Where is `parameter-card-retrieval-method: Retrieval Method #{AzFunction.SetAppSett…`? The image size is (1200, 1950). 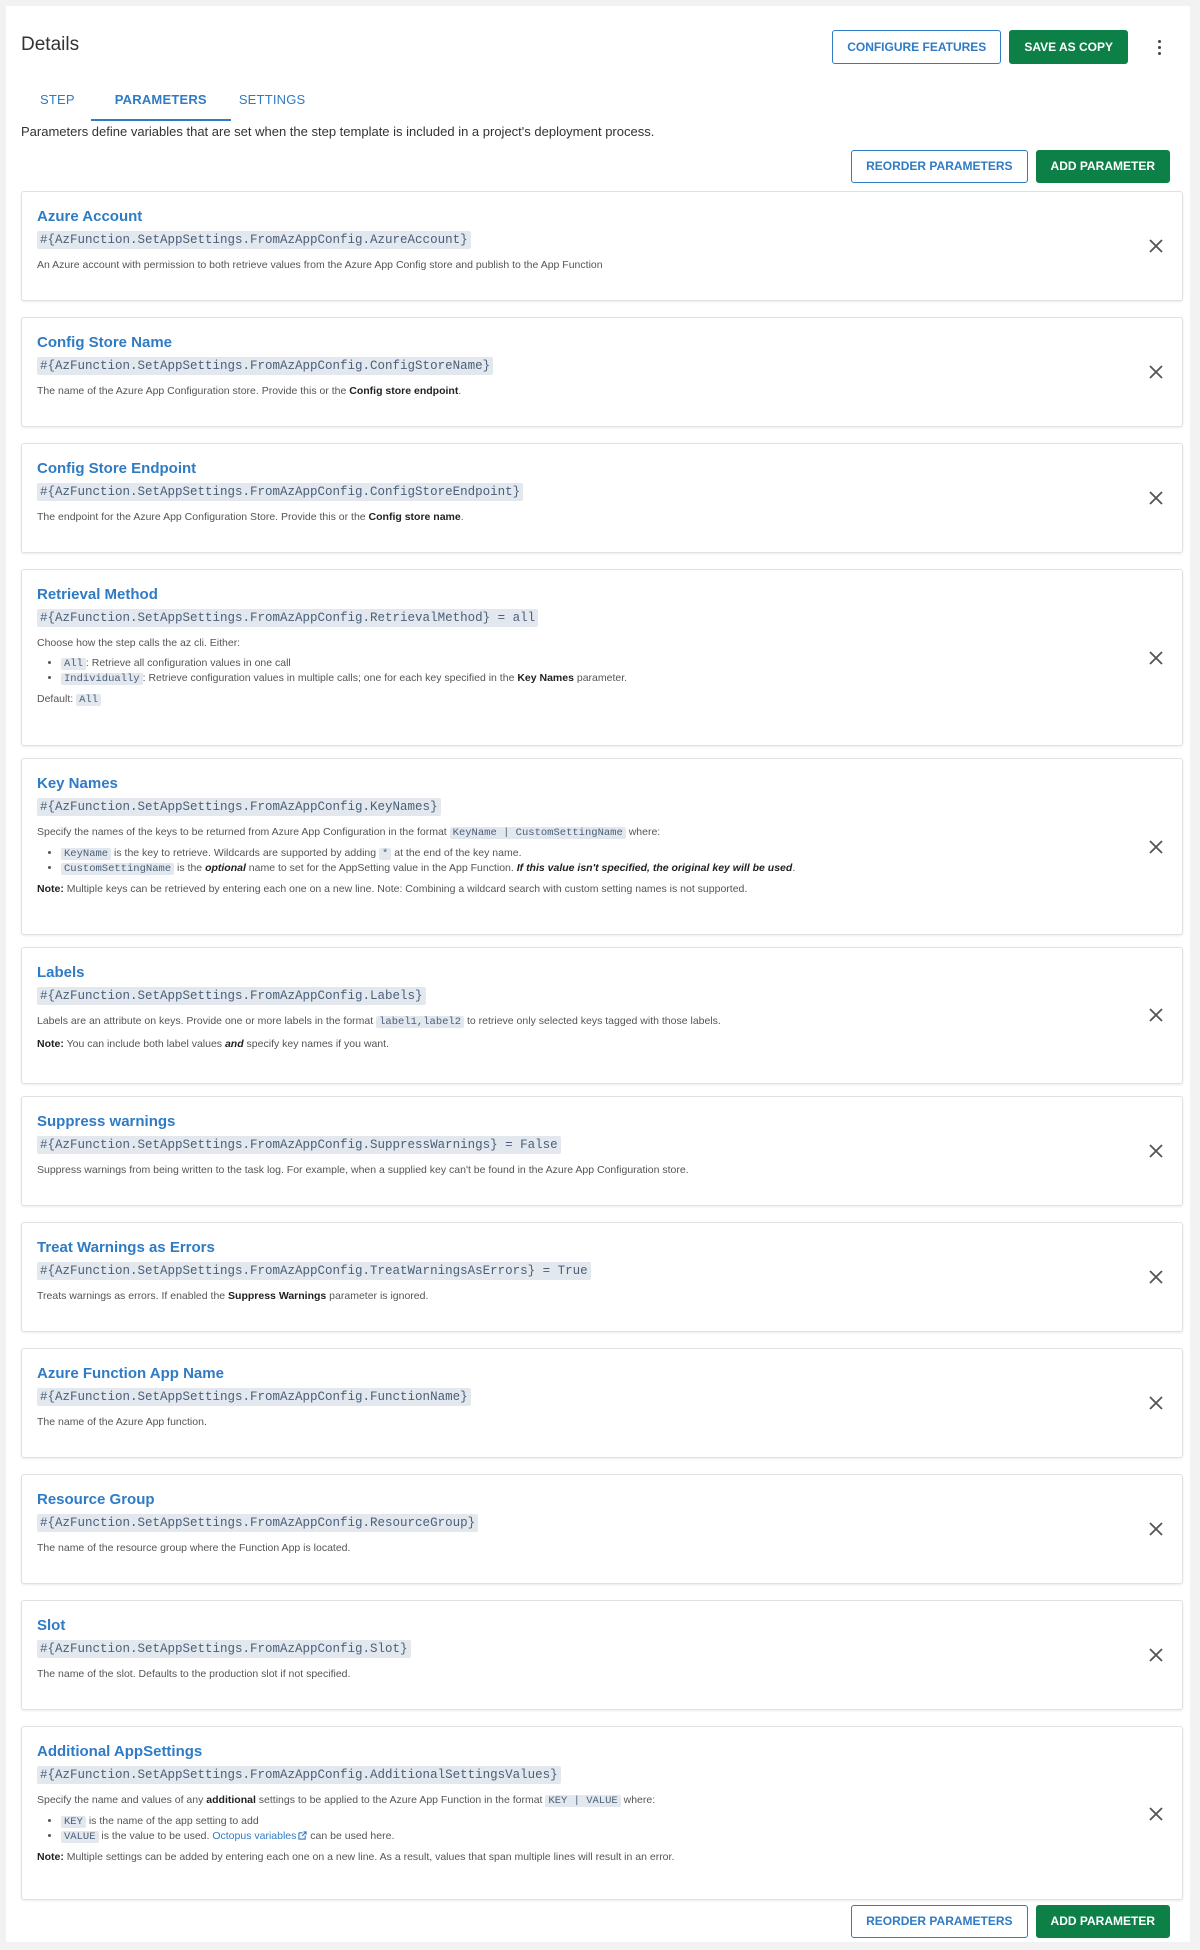 parameter-card-retrieval-method: Retrieval Method #{AzFunction.SetAppSett… is located at coordinates (602, 657).